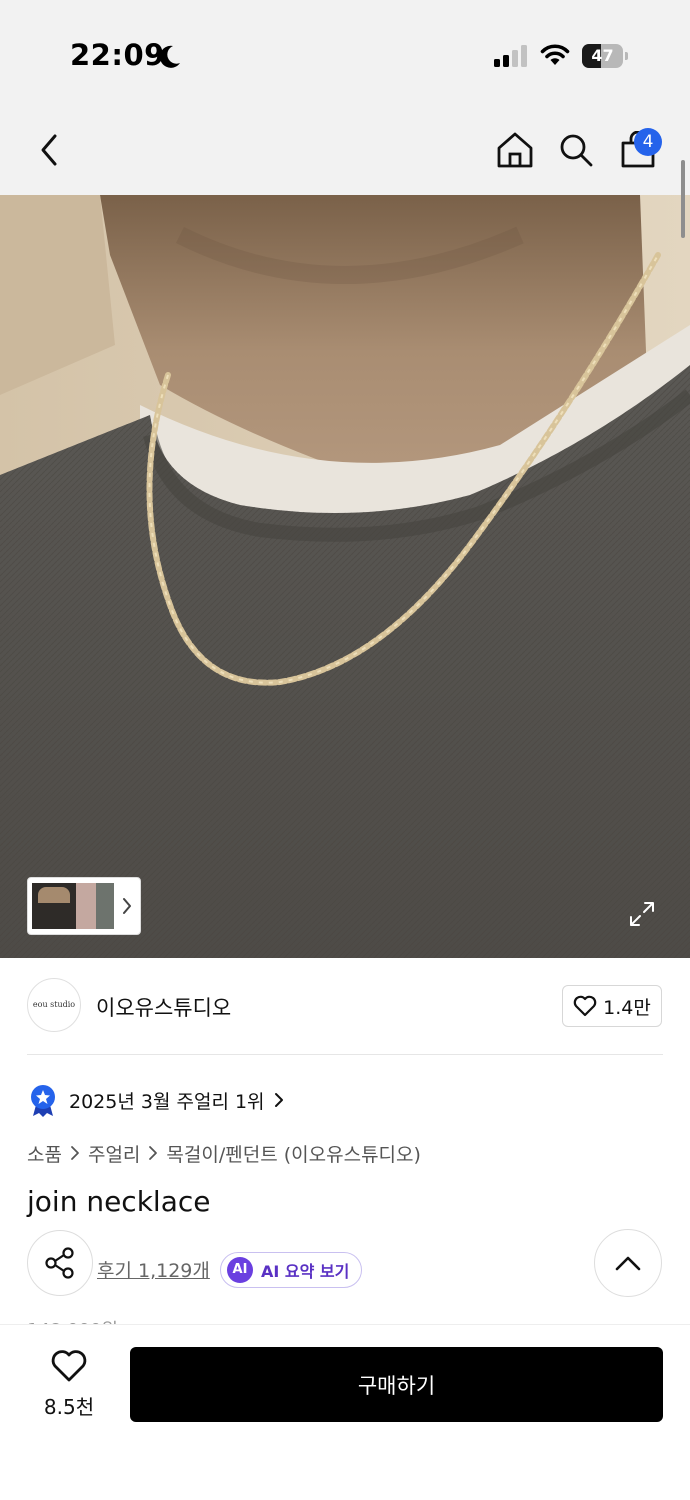  I want to click on share-button, so click(60, 1263).